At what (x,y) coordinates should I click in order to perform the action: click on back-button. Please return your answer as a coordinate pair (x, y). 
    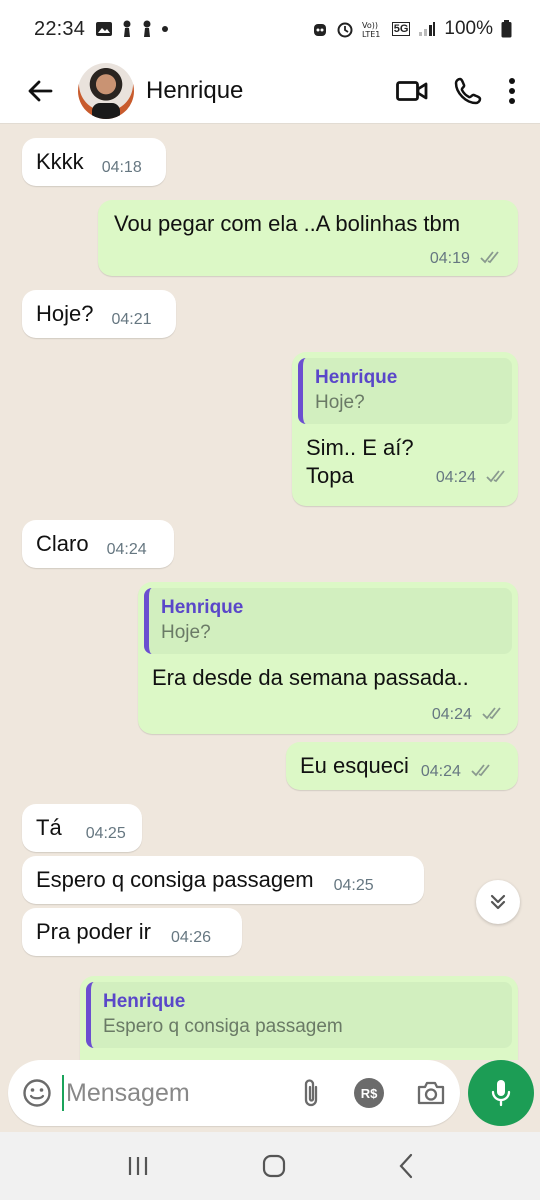
    Looking at the image, I should click on (40, 91).